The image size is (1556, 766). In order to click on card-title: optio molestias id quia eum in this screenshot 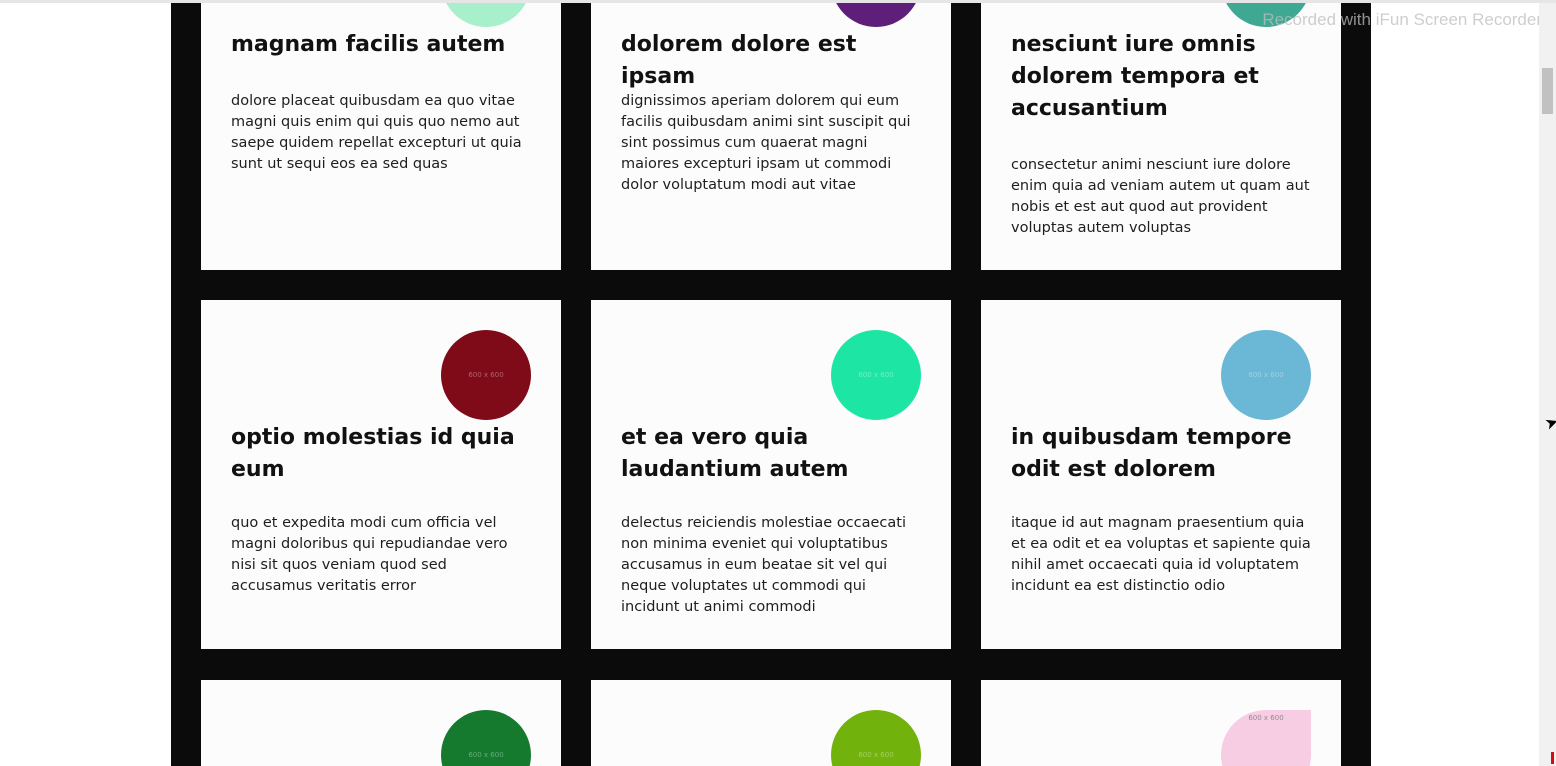, I will do `click(373, 453)`.